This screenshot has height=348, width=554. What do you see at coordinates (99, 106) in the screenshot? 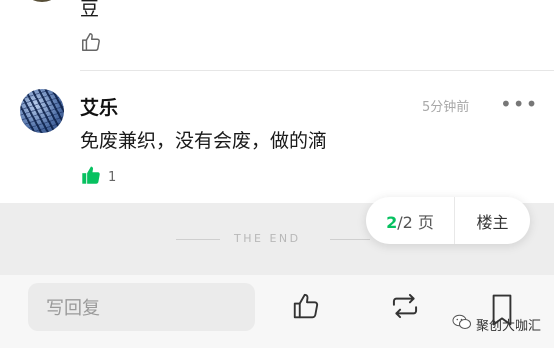
I see `author-name: 艾乐` at bounding box center [99, 106].